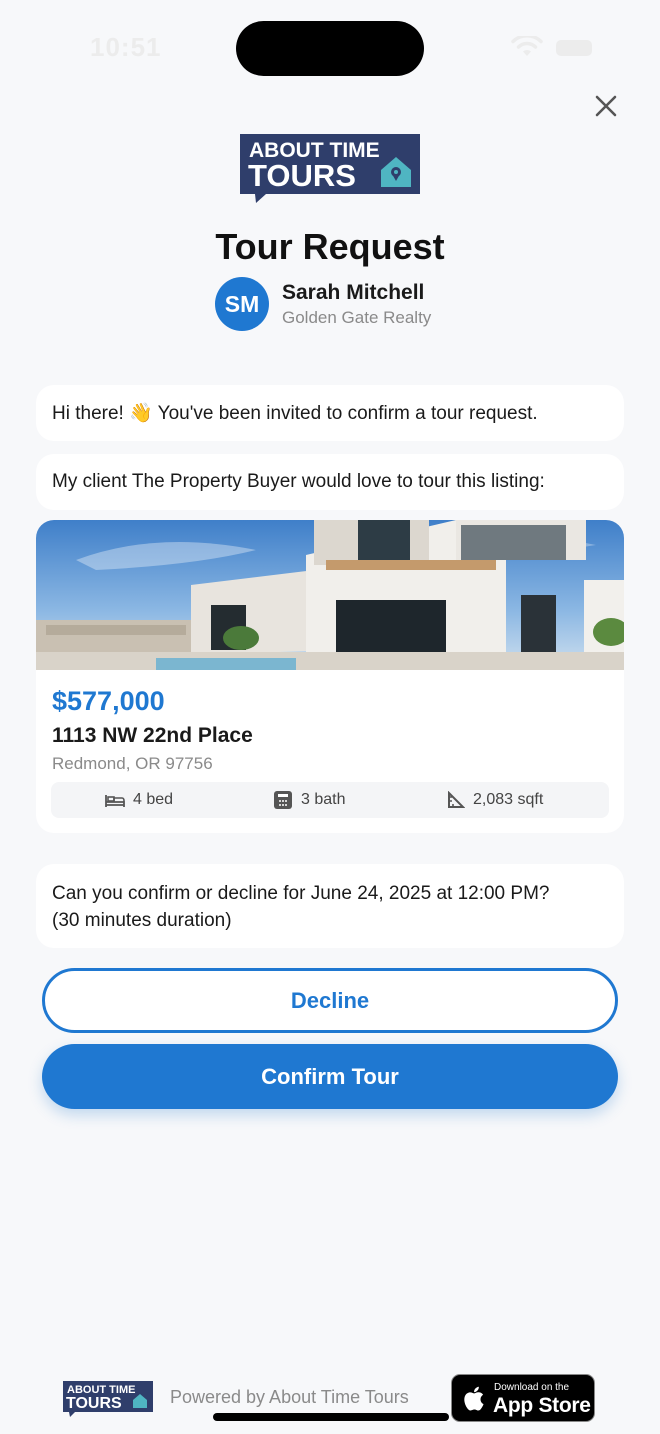  I want to click on about-time-tours-logo: ABOUT TIME TOURS, so click(330, 168).